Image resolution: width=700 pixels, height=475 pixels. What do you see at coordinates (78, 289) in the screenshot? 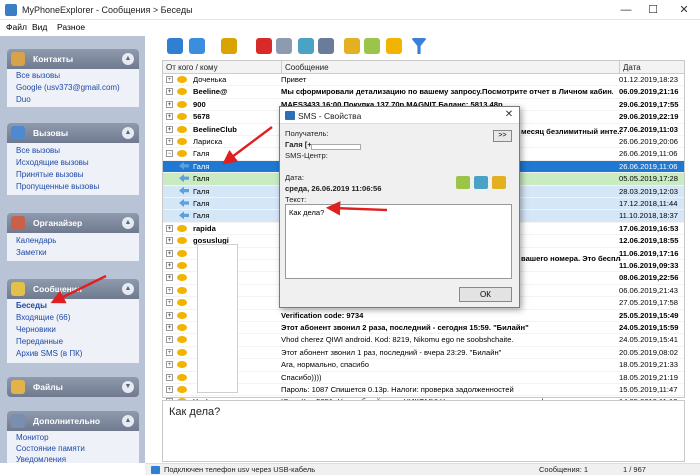
I see `arrow-to-conversations` at bounding box center [78, 289].